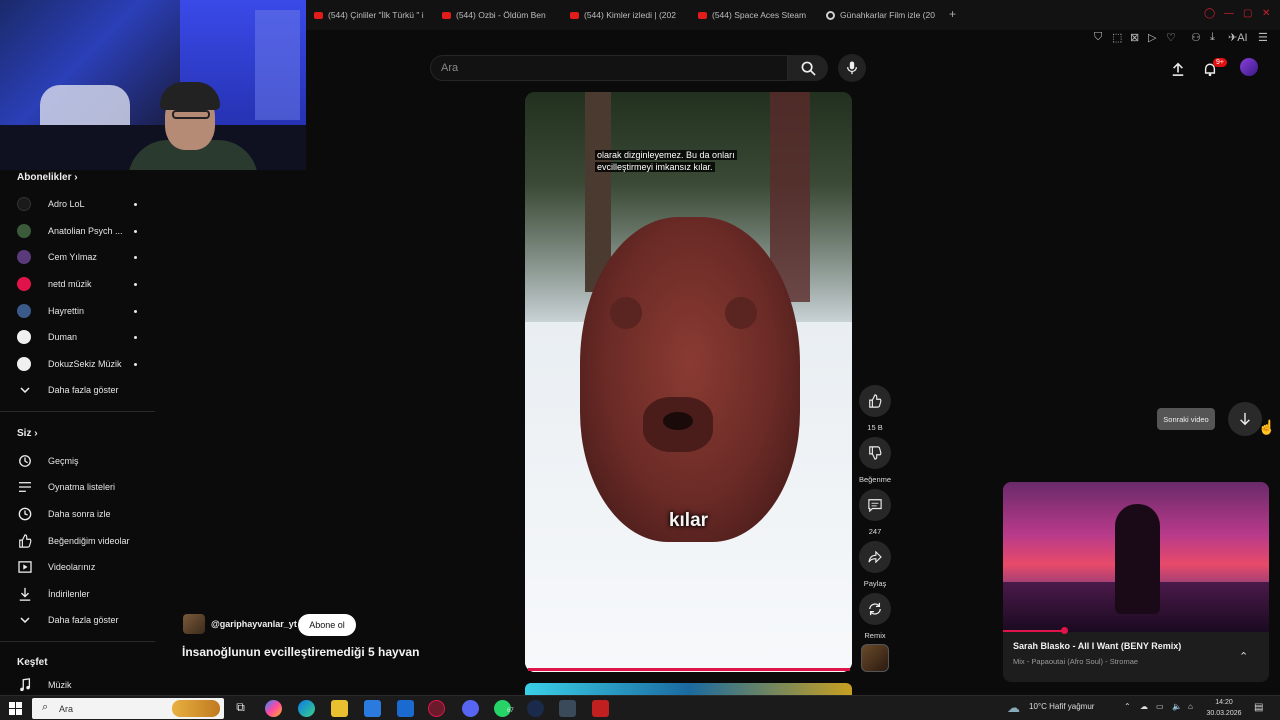 The image size is (1280, 720). Describe the element at coordinates (372, 708) in the screenshot. I see `store-icon` at that location.